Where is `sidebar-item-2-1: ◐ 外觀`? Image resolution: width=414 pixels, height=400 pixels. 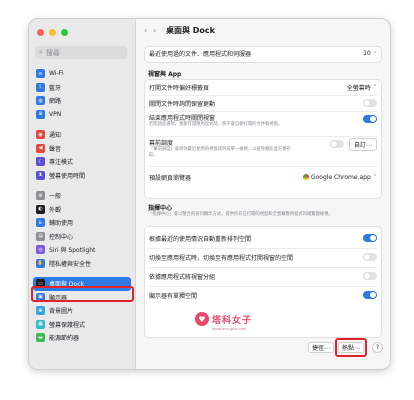
sidebar-item-2-1: ◐ 外觀 is located at coordinates (82, 210).